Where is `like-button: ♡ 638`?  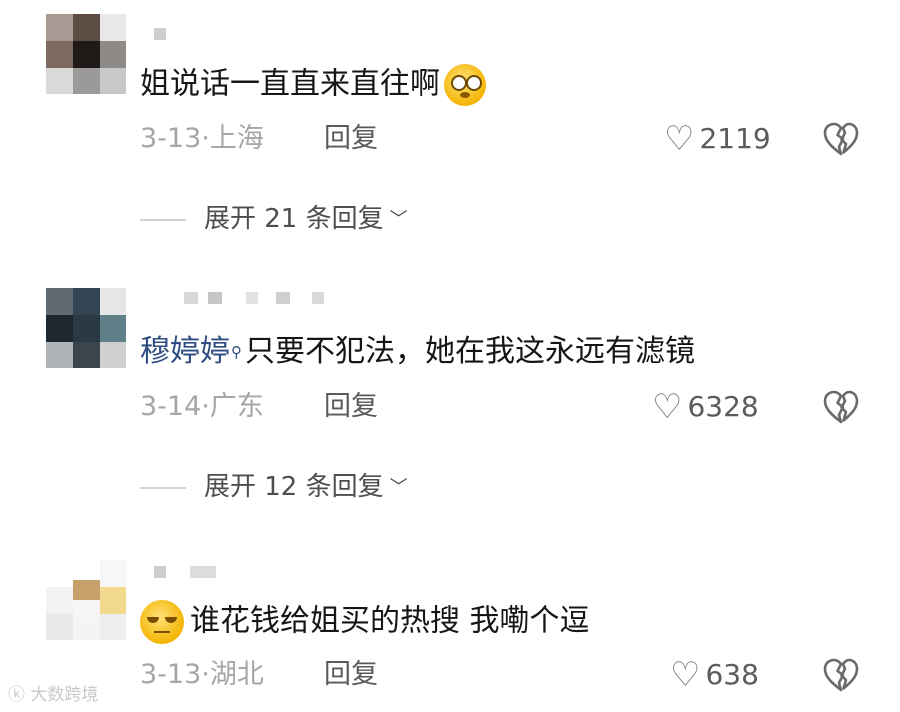
like-button: ♡ 638 is located at coordinates (714, 675).